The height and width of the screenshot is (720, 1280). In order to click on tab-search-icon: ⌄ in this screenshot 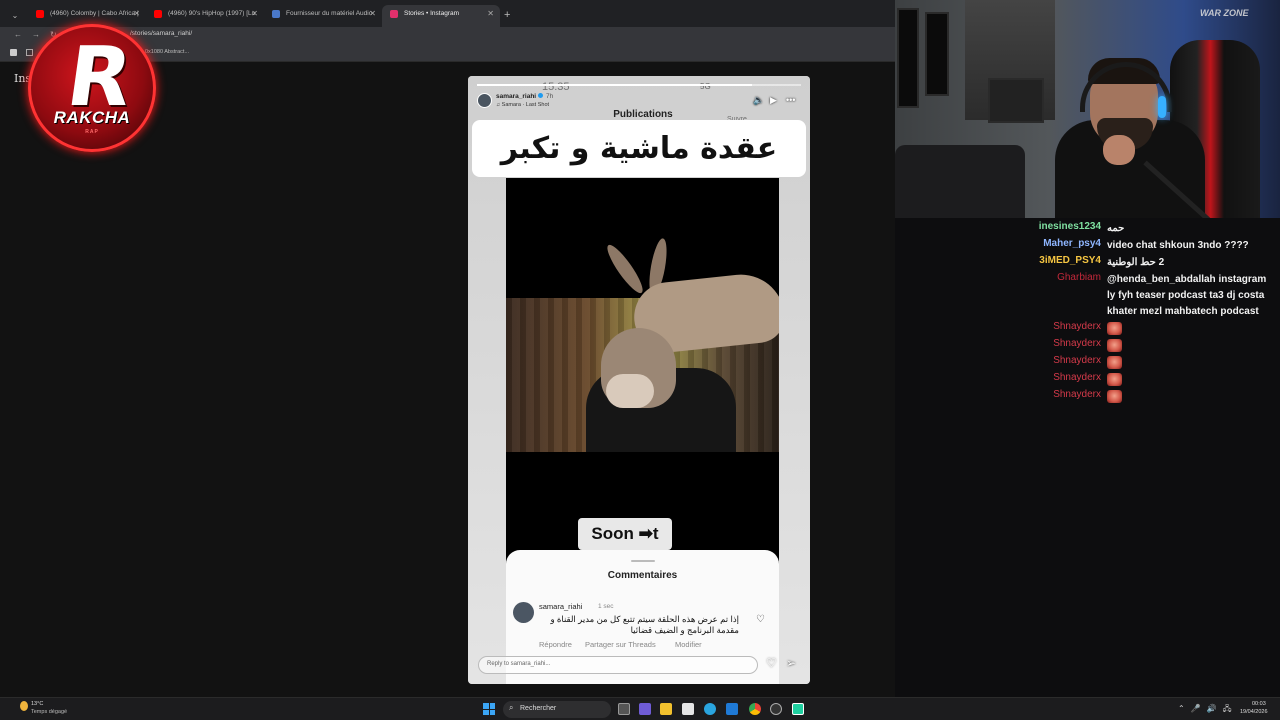, I will do `click(15, 16)`.